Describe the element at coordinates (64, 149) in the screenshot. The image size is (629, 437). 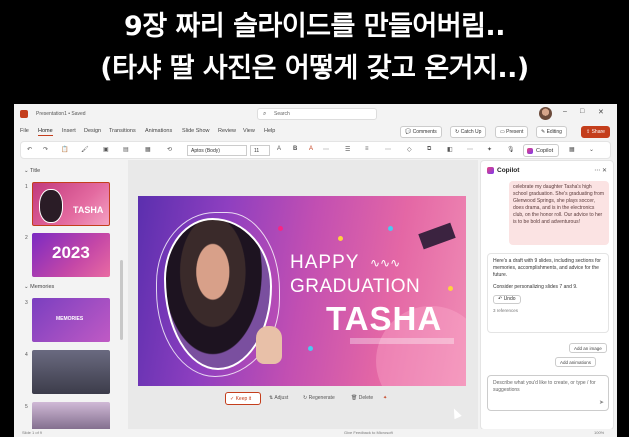
I see `clipboard-icon: 📋` at that location.